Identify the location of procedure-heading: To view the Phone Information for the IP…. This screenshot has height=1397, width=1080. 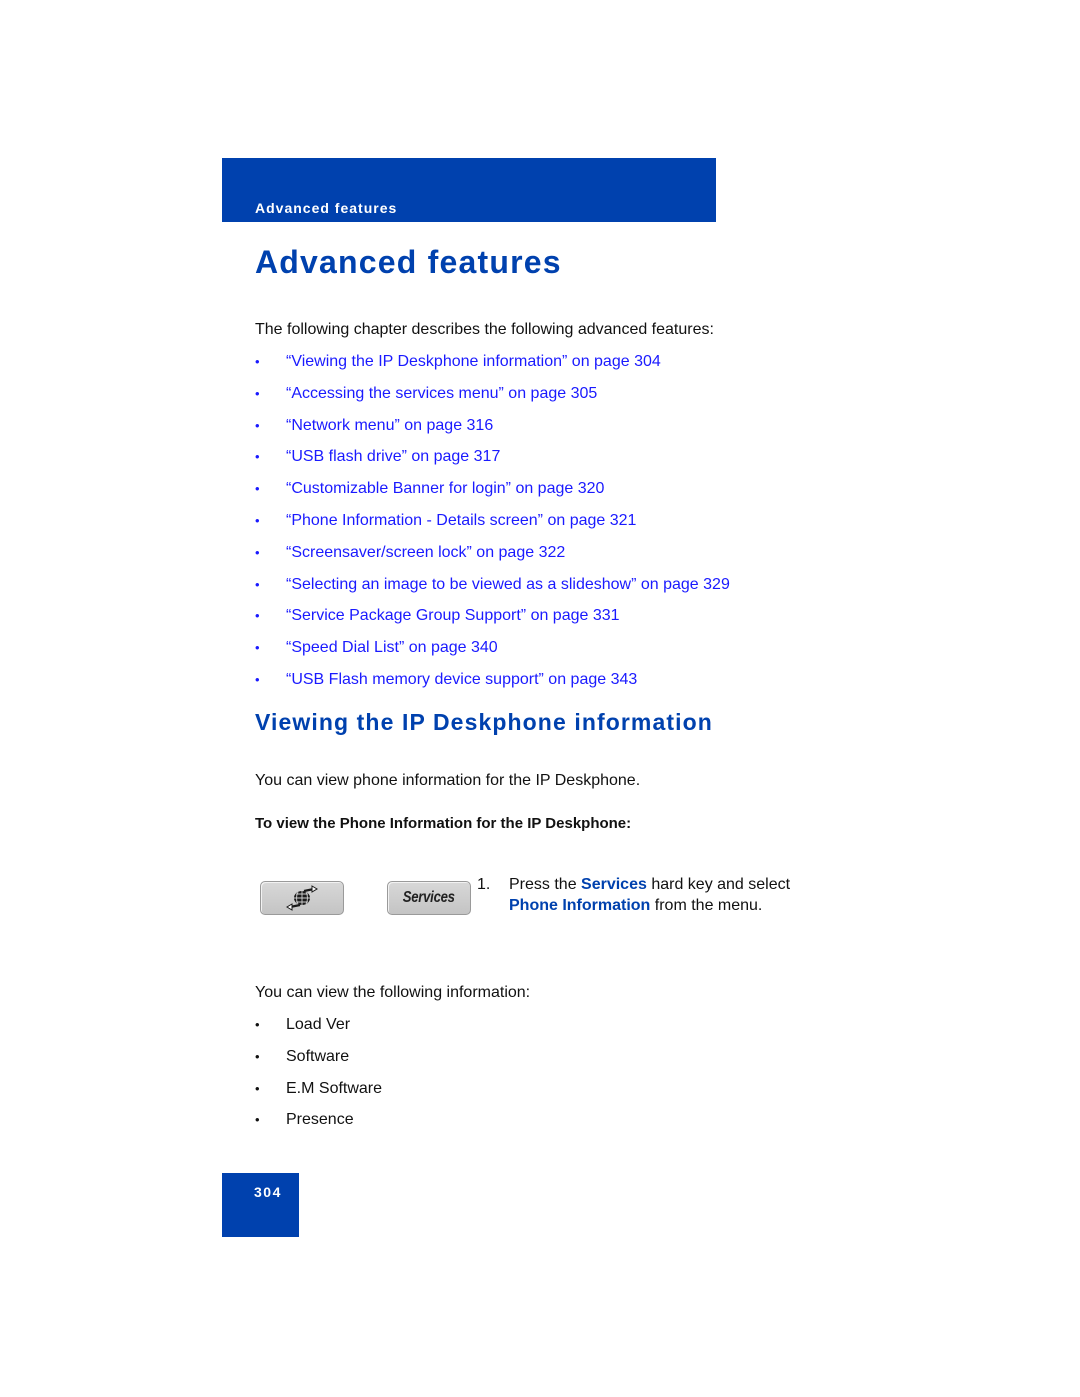
(443, 823).